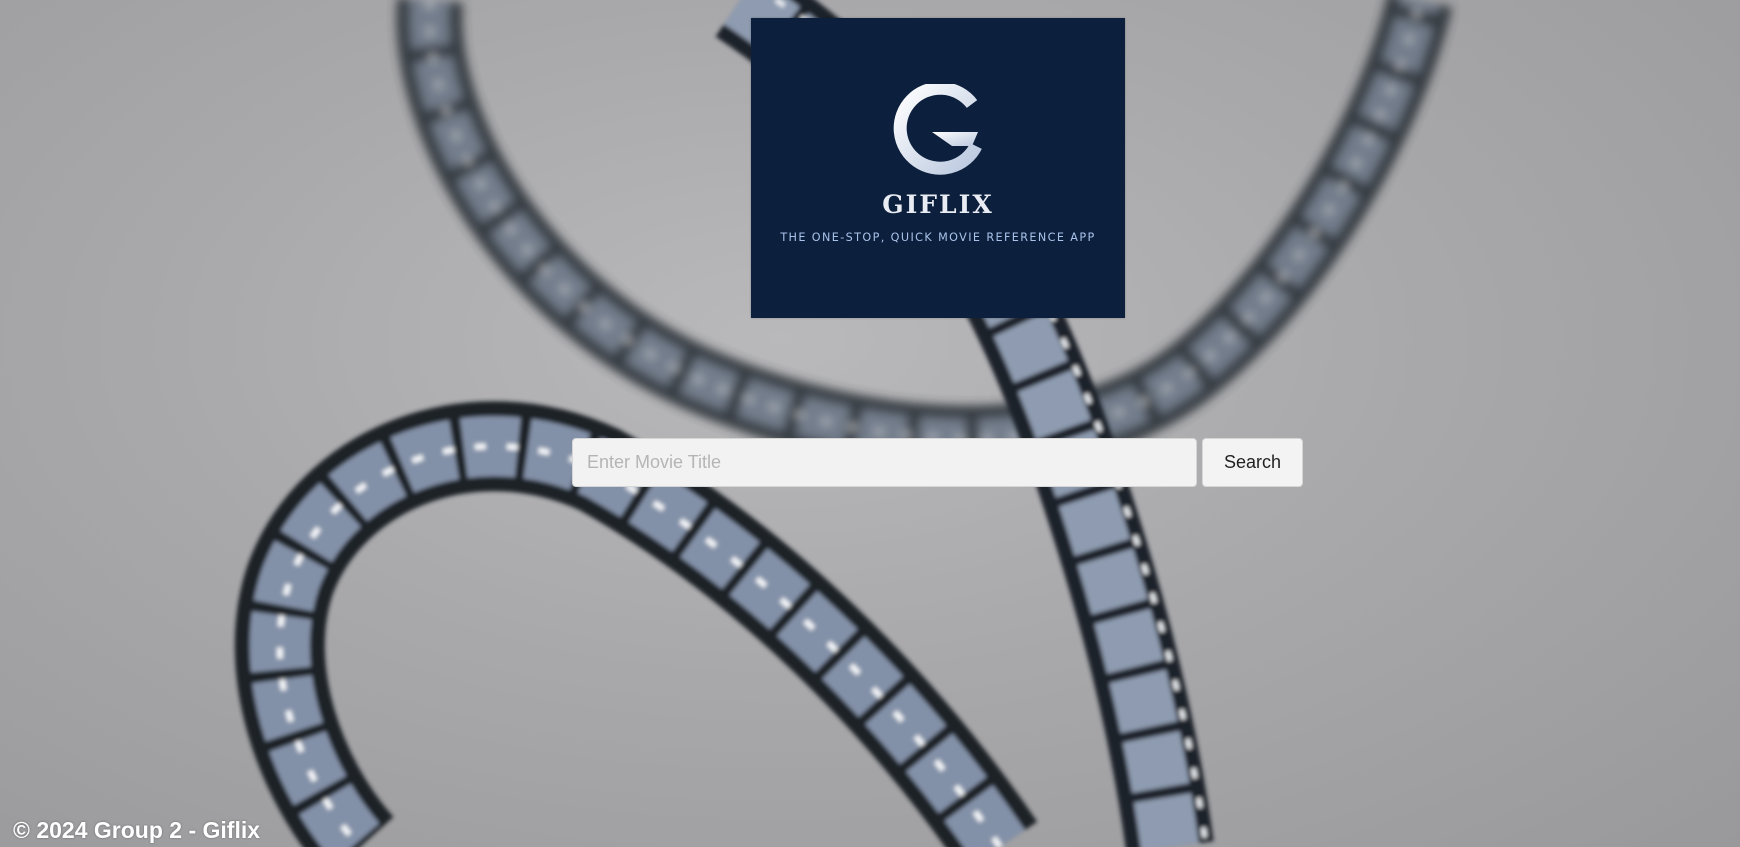 The width and height of the screenshot is (1740, 847). I want to click on giflix-g-logo-icon, so click(937, 129).